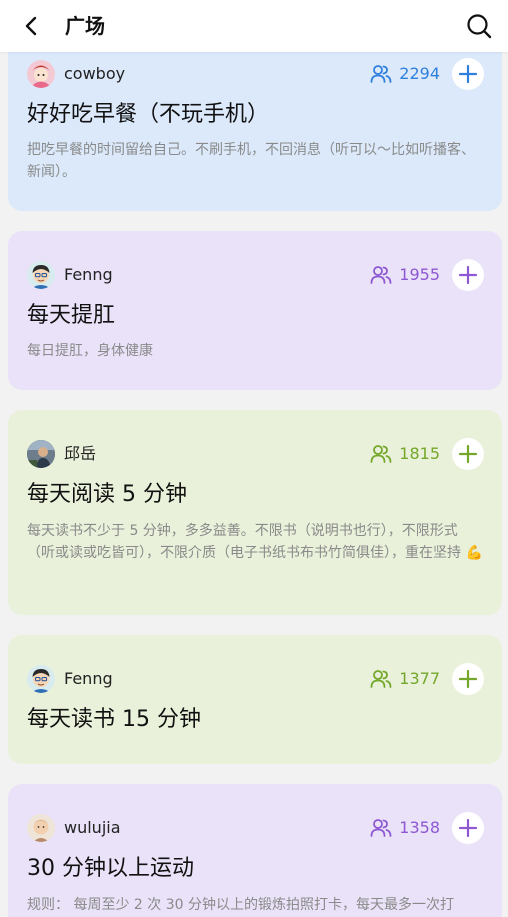 The width and height of the screenshot is (508, 917). Describe the element at coordinates (251, 161) in the screenshot. I see `card-description: 把吃早餐的时间留给自己。不刷手机，不回消息（听可以～比如听播客、新闻）。` at that location.